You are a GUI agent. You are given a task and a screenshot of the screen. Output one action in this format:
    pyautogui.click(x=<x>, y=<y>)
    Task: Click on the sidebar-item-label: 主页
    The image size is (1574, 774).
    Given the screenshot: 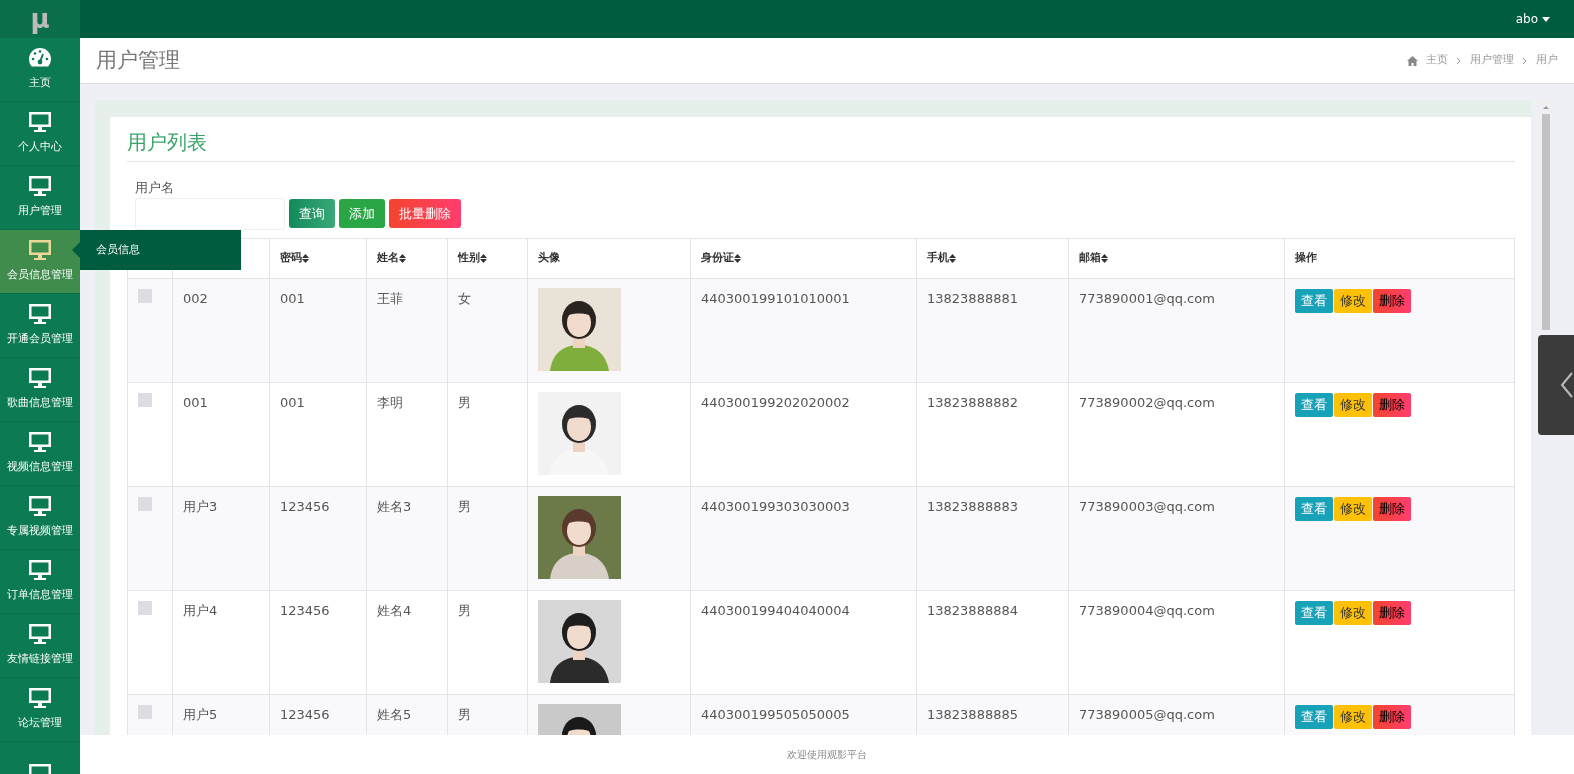 What is the action you would take?
    pyautogui.click(x=40, y=83)
    